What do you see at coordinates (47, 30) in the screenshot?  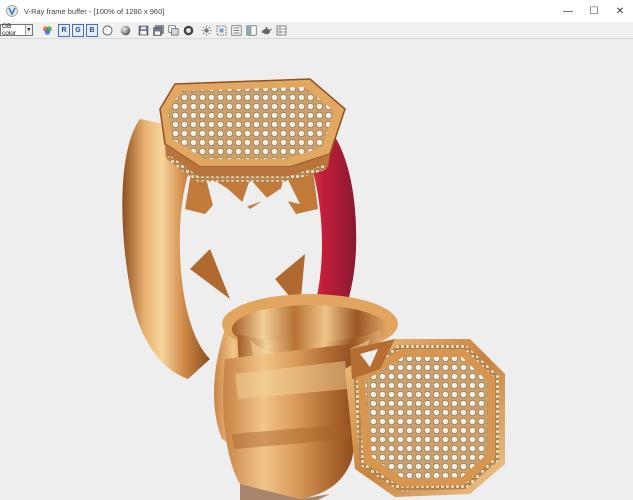 I see `rgb-channels-icon` at bounding box center [47, 30].